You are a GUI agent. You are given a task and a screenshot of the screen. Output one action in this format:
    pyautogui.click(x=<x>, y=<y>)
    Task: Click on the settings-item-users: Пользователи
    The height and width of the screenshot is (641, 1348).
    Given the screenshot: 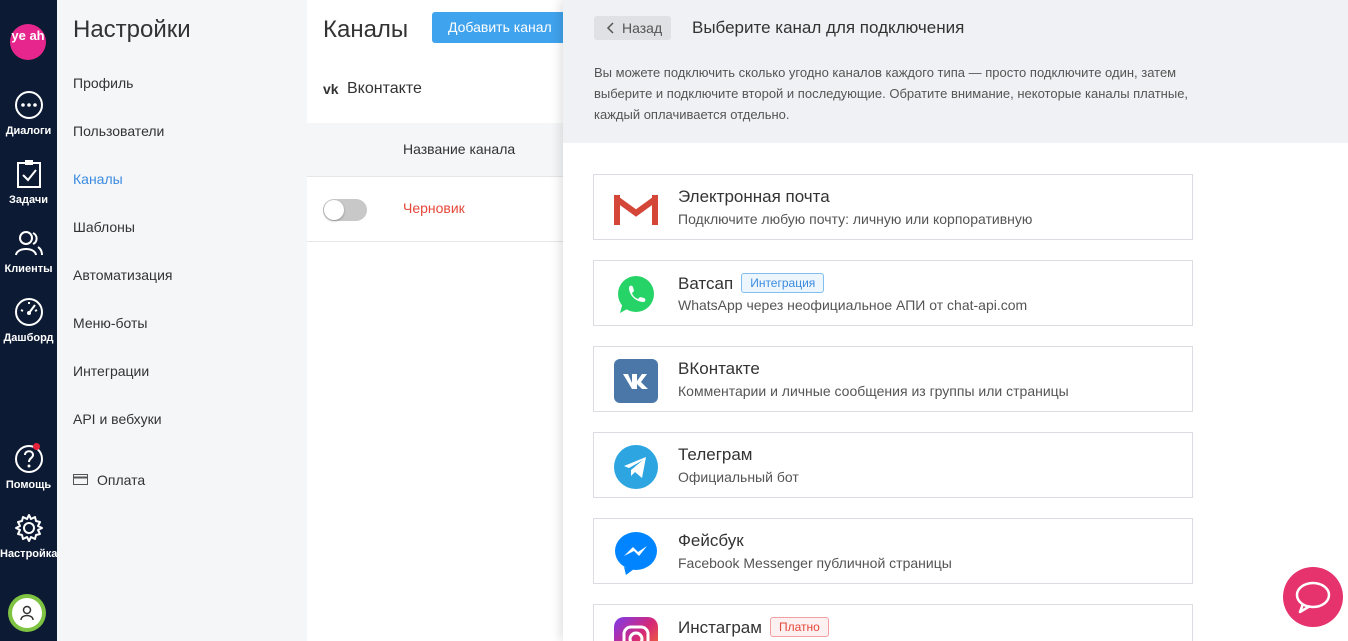 What is the action you would take?
    pyautogui.click(x=118, y=131)
    